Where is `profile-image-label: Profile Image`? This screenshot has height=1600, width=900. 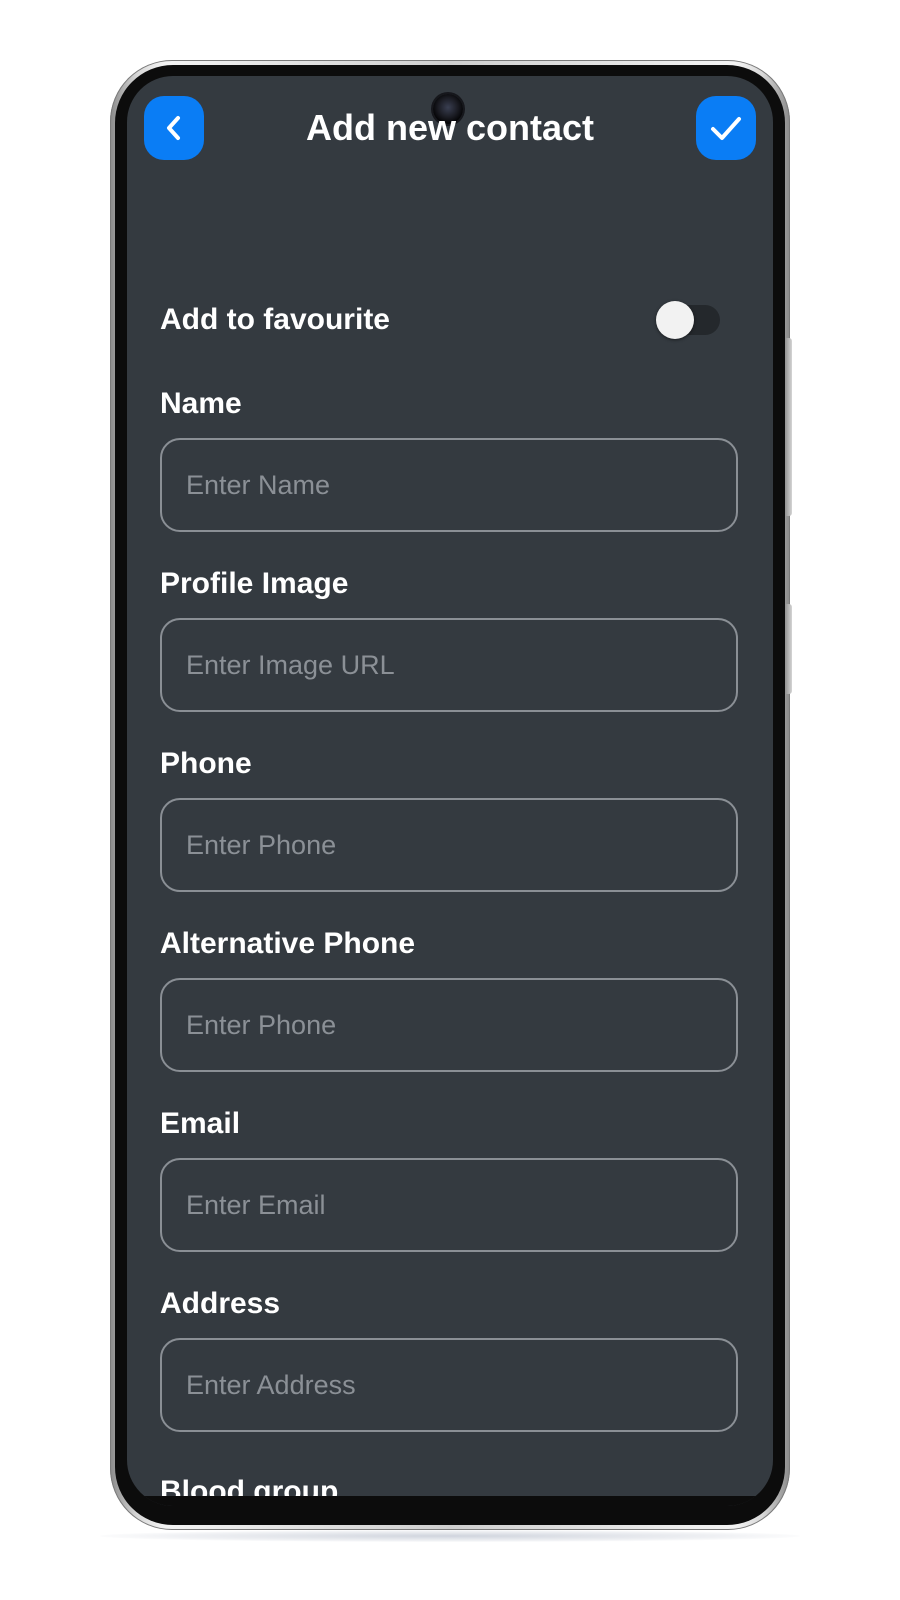 profile-image-label: Profile Image is located at coordinates (254, 583).